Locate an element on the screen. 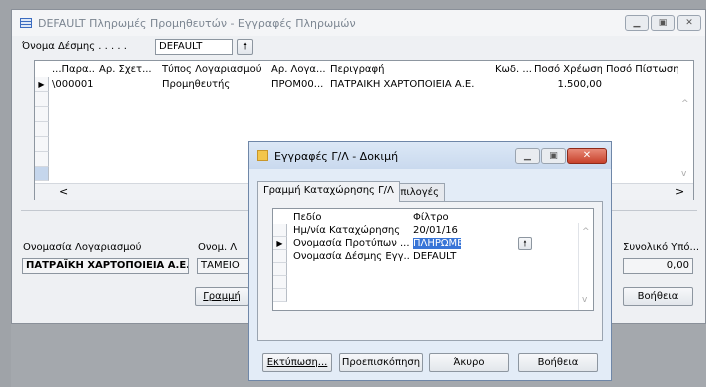 The width and height of the screenshot is (706, 387). filter-value: 20/01/16 is located at coordinates (458, 230).